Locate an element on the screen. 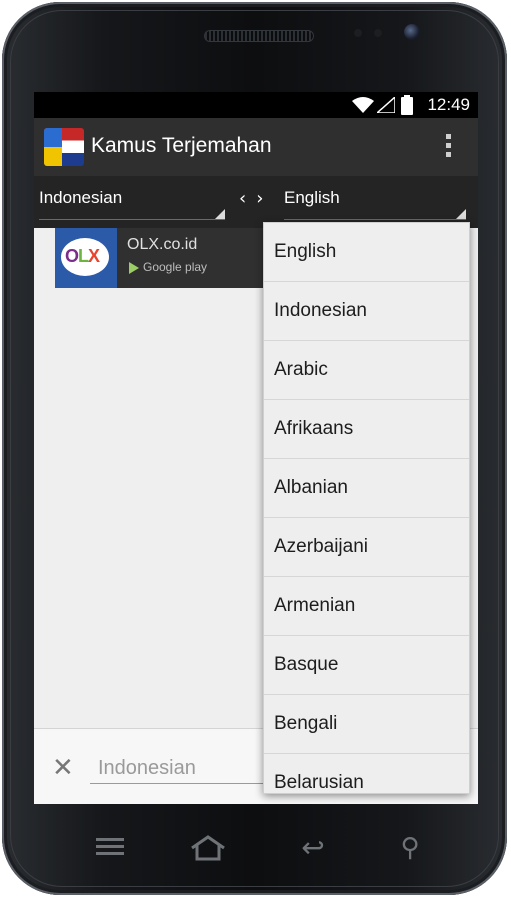 The image size is (511, 900). app-title: Kamus Terjemahan is located at coordinates (181, 145).